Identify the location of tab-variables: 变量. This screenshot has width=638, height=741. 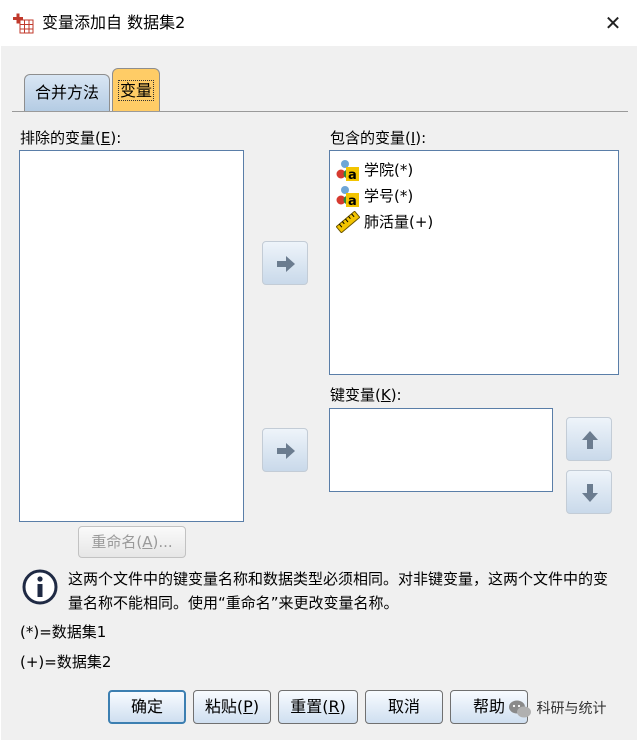
(136, 90).